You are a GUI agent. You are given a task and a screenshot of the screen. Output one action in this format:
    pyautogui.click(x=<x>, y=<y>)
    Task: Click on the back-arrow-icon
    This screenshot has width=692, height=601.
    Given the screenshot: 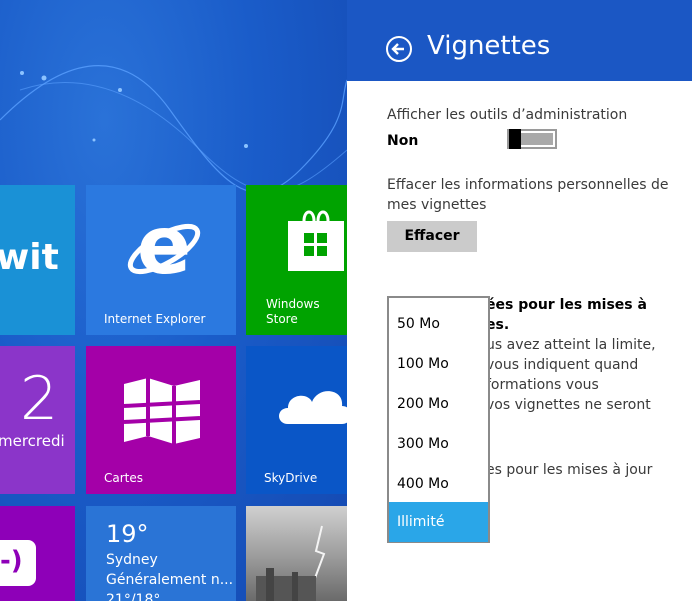 What is the action you would take?
    pyautogui.click(x=397, y=49)
    